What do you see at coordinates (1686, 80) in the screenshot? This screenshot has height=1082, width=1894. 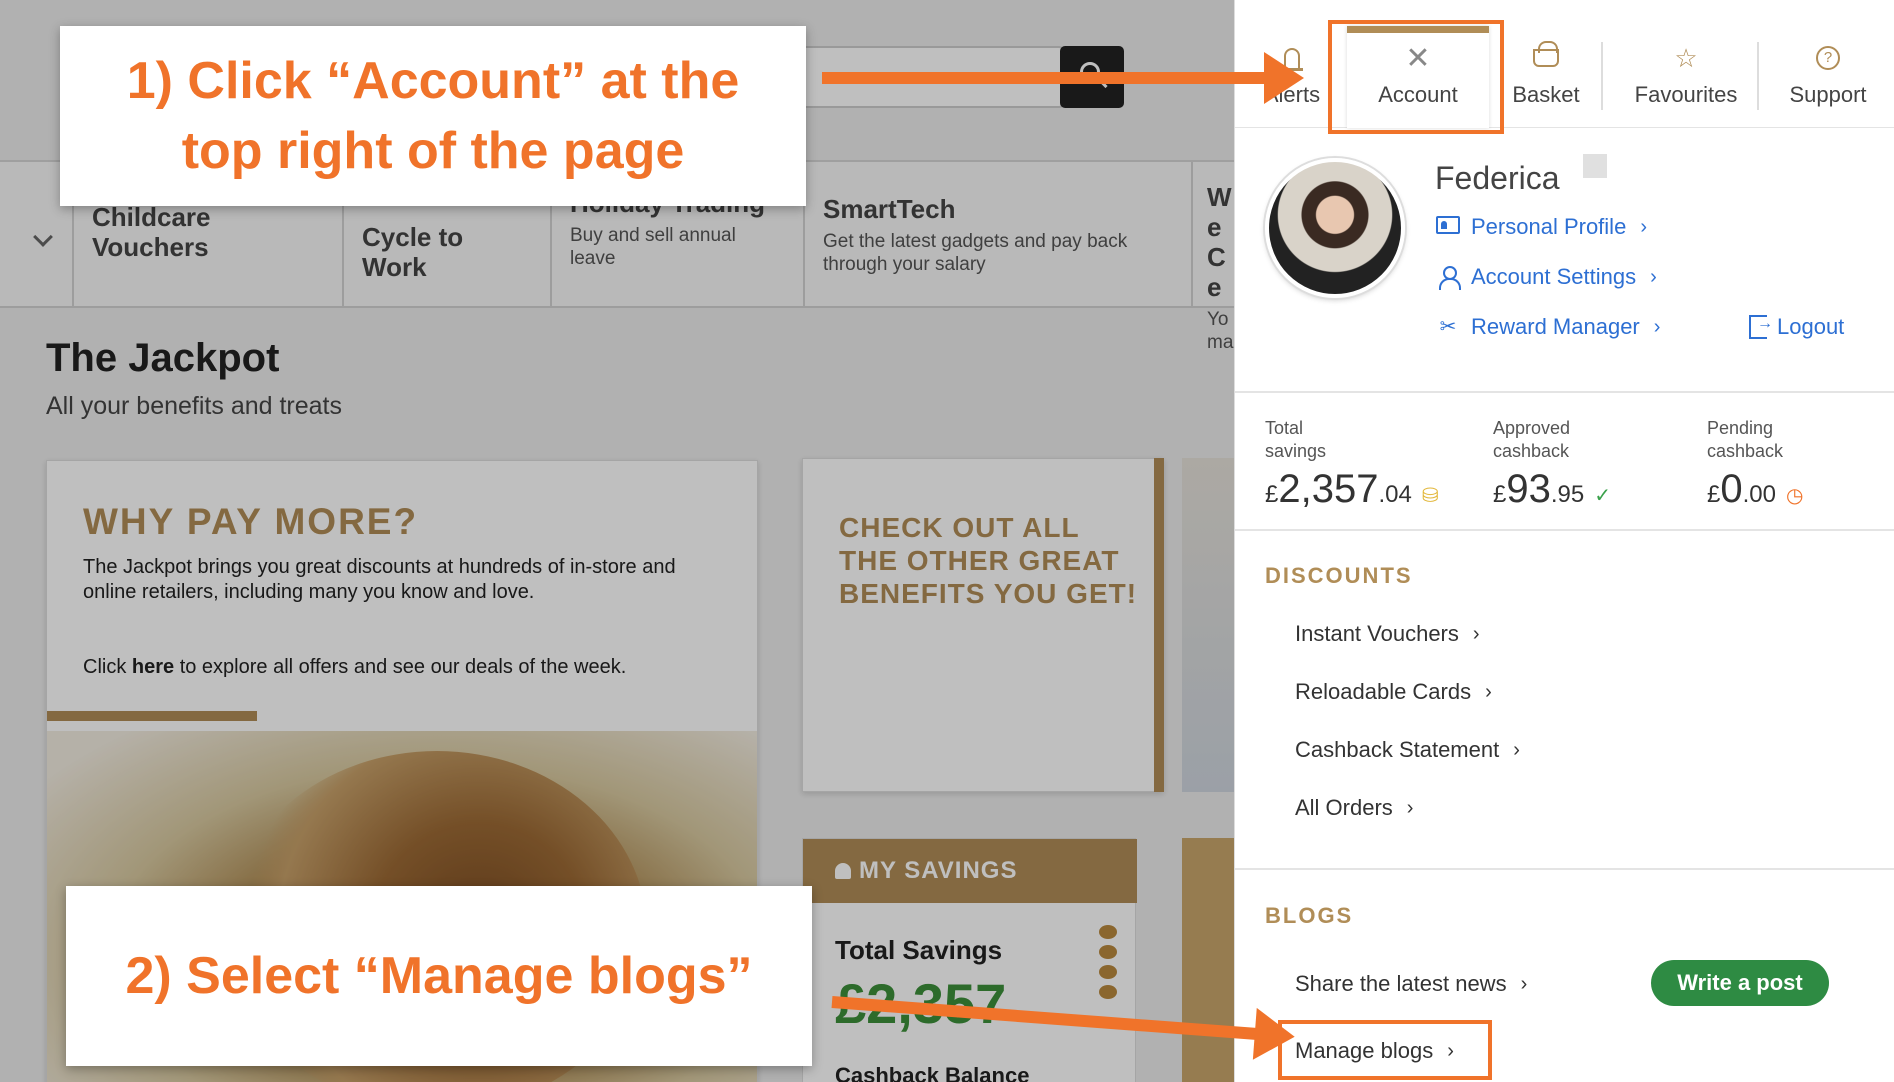 I see `tab-favourites: ☆ Favourites` at bounding box center [1686, 80].